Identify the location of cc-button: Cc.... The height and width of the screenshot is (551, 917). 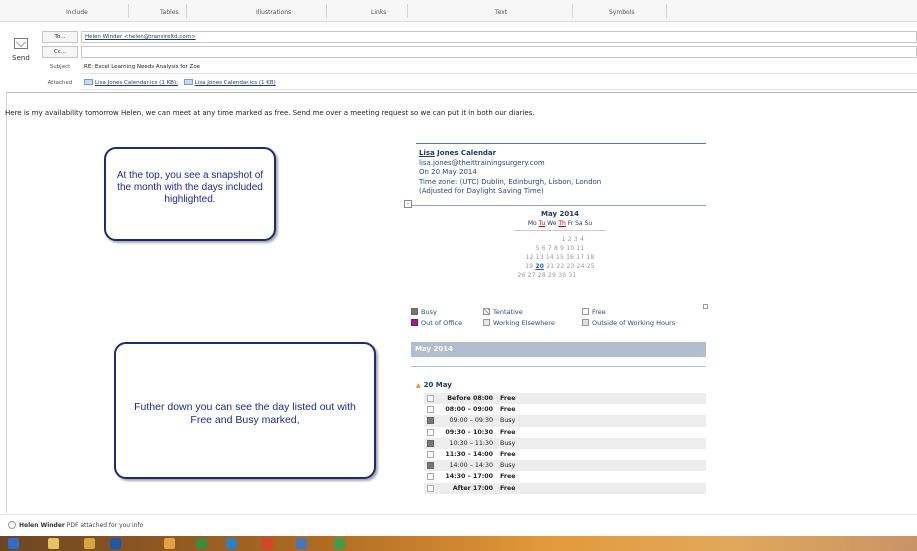
(60, 52).